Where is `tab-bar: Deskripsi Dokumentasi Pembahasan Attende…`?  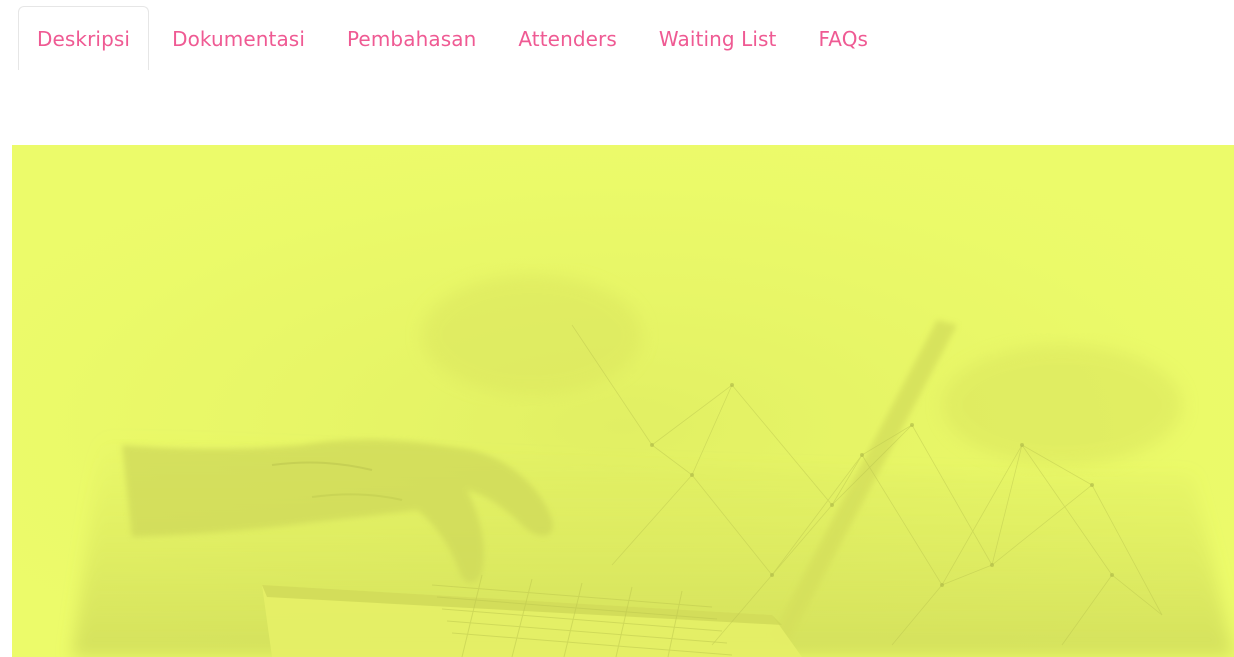
tab-bar: Deskripsi Dokumentasi Pembahasan Attende… is located at coordinates (452, 38).